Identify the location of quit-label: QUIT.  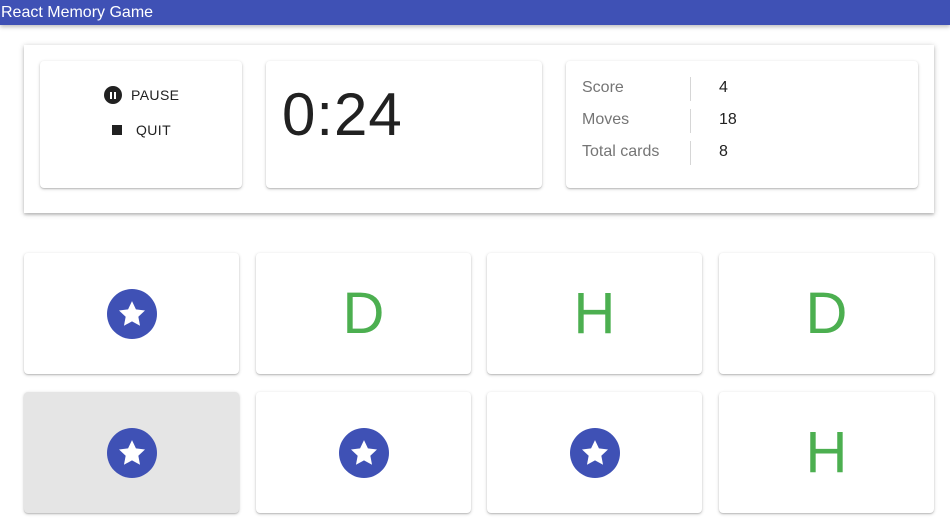
(154, 130).